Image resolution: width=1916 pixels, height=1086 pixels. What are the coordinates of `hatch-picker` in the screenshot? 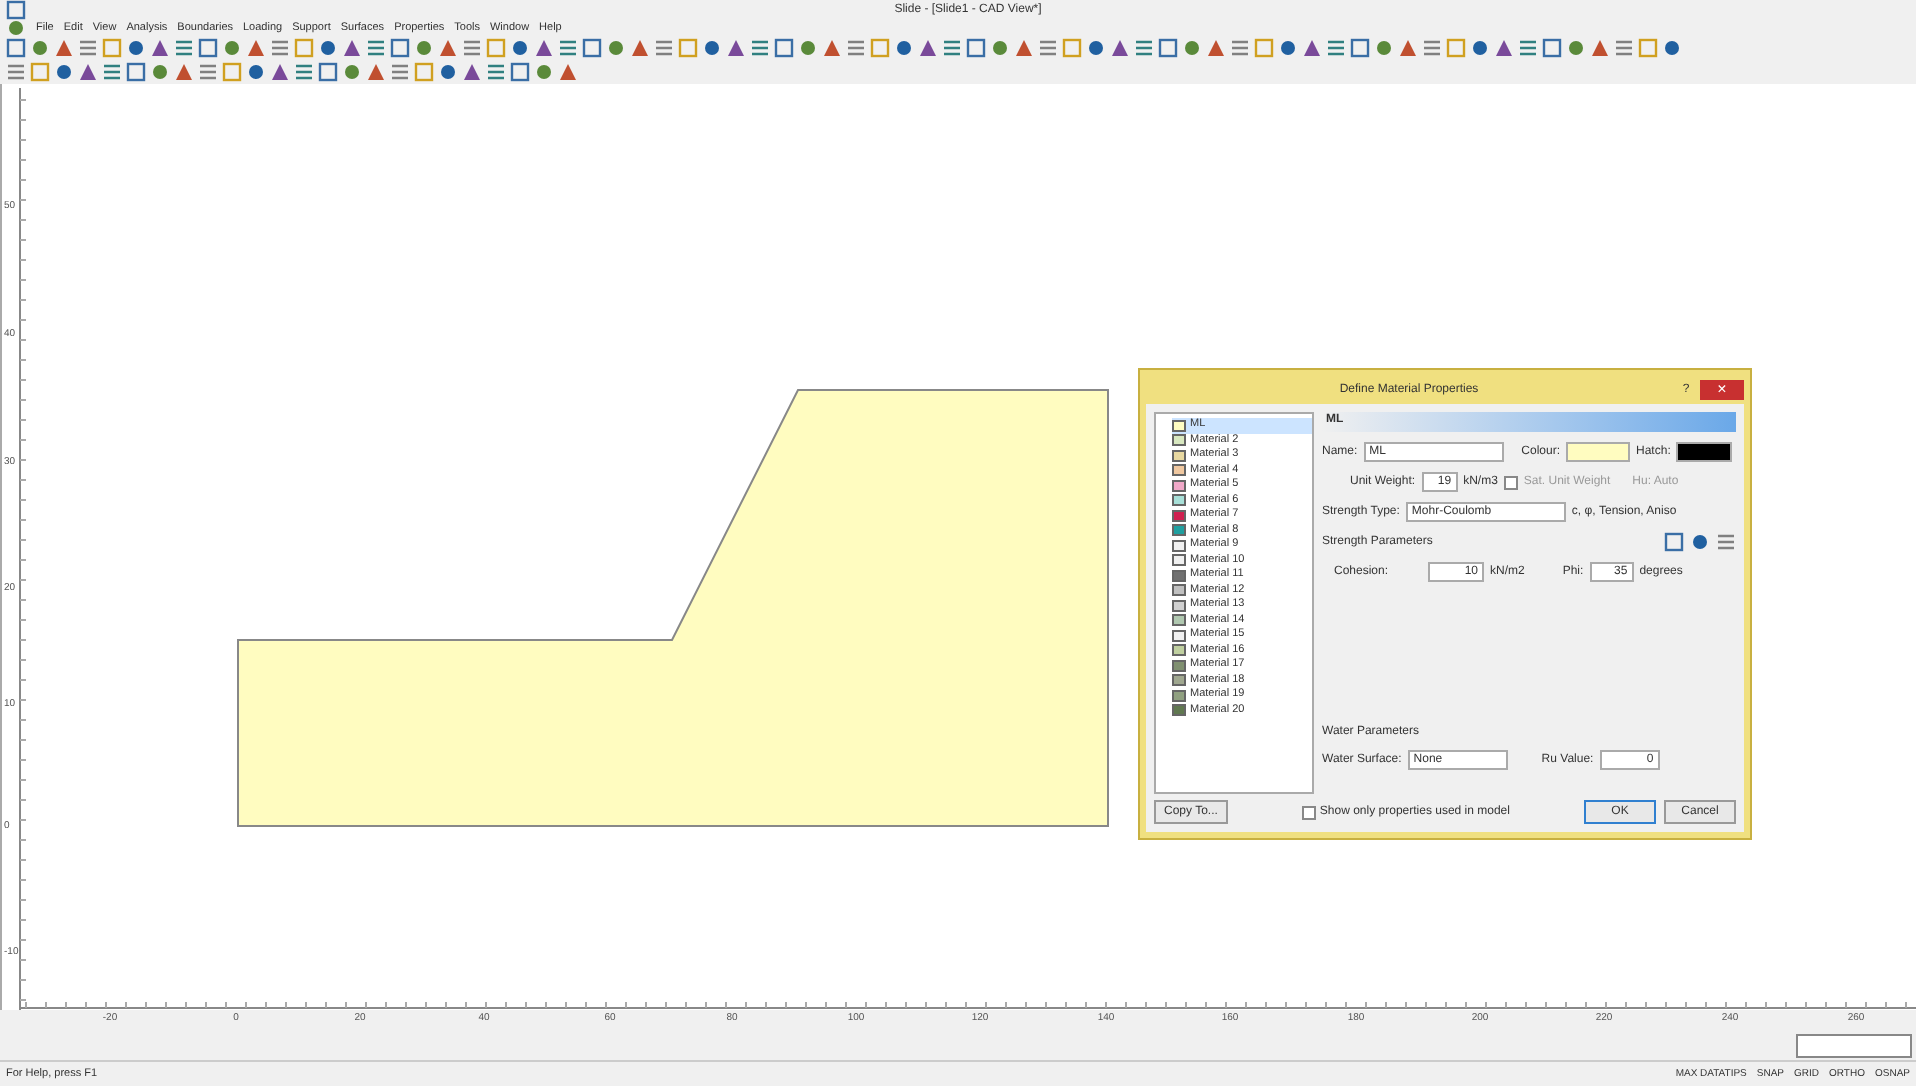 It's located at (1704, 452).